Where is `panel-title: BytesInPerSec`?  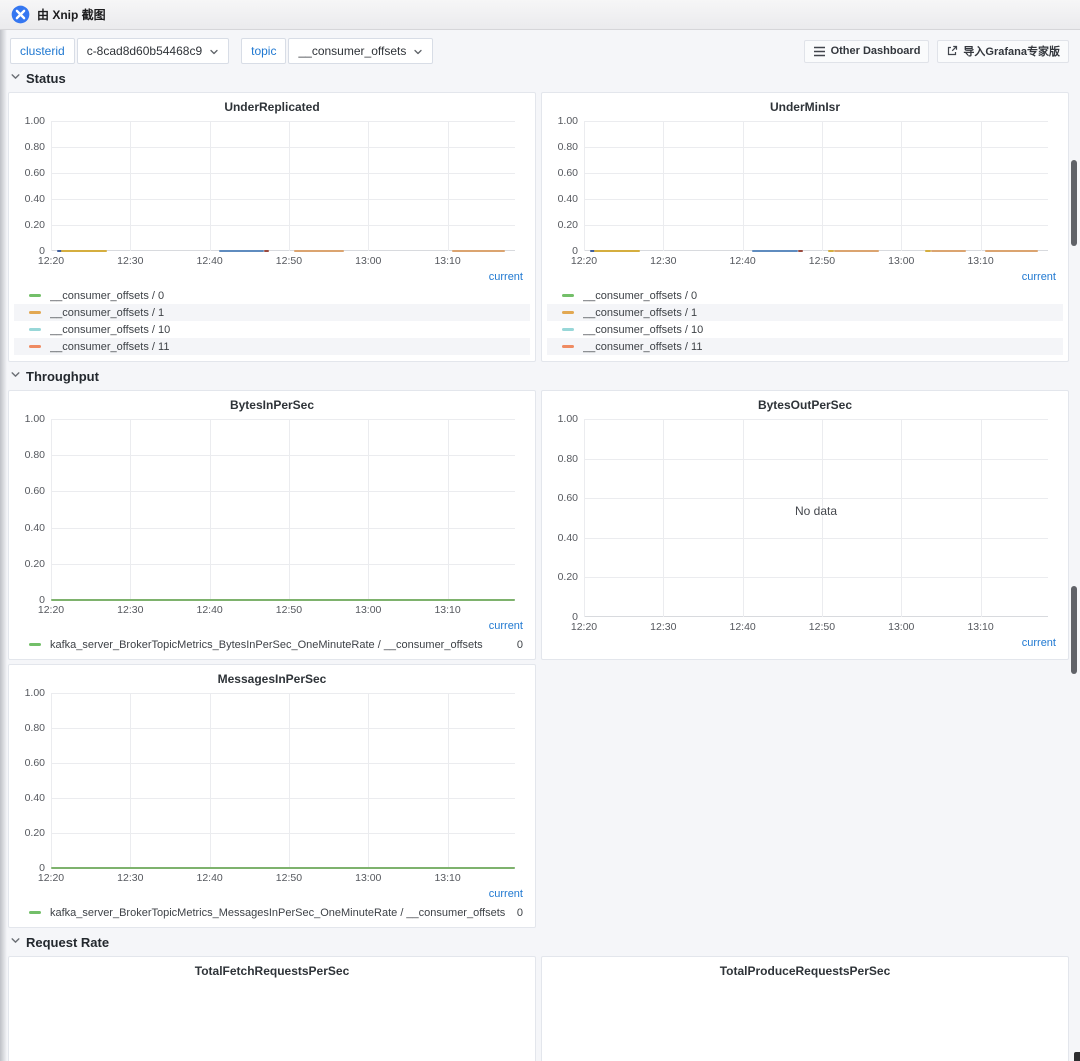 panel-title: BytesInPerSec is located at coordinates (272, 403).